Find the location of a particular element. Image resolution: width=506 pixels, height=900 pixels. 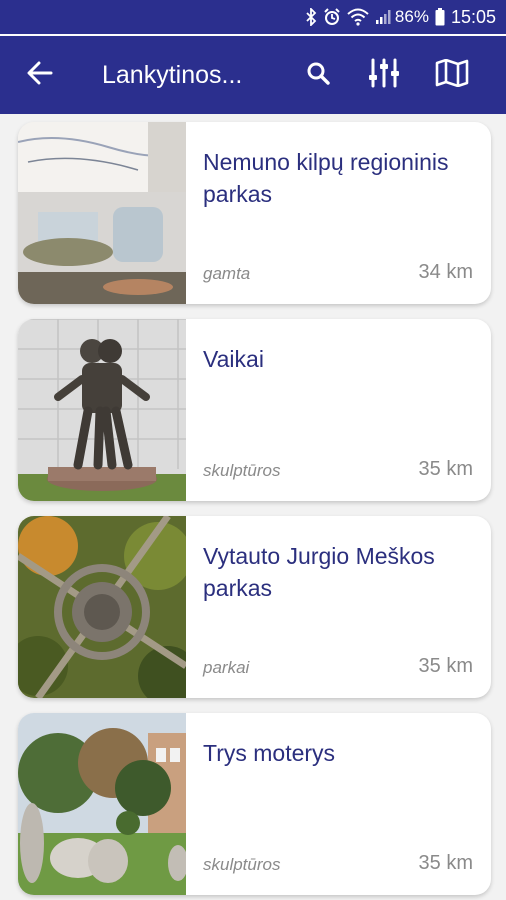

place-info: Trys moterys skulptūros 35 km is located at coordinates (338, 804).